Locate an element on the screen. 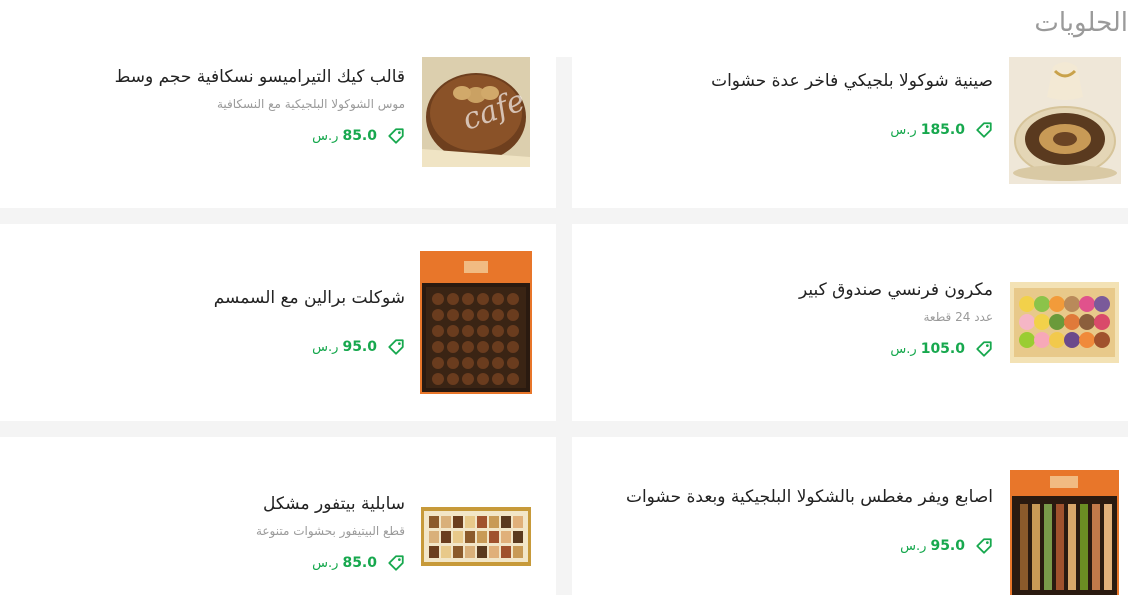 This screenshot has height=595, width=1128. product-description: قطع البيتيفور بحشوات متنوعة is located at coordinates (330, 531).